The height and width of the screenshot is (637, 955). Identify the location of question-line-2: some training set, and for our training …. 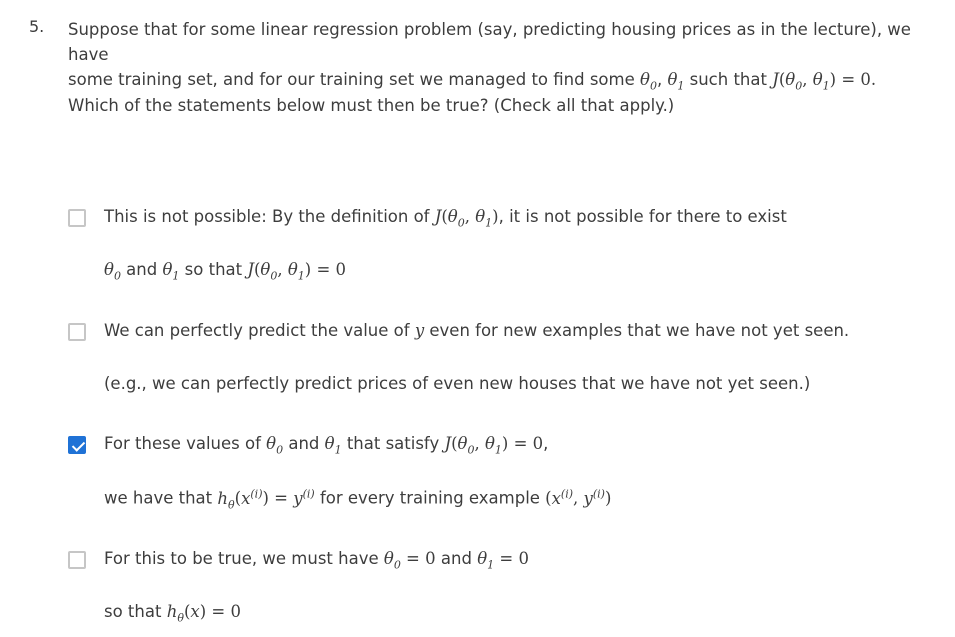
(472, 81).